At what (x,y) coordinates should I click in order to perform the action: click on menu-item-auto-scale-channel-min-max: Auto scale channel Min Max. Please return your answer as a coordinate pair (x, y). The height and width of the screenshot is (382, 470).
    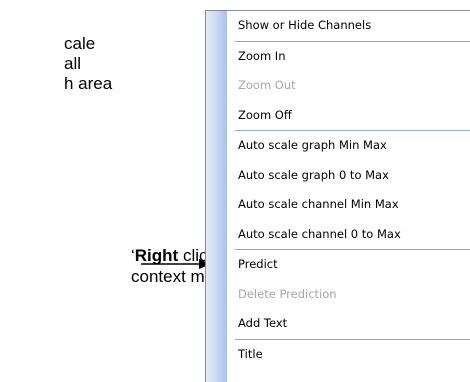
    Looking at the image, I should click on (348, 205).